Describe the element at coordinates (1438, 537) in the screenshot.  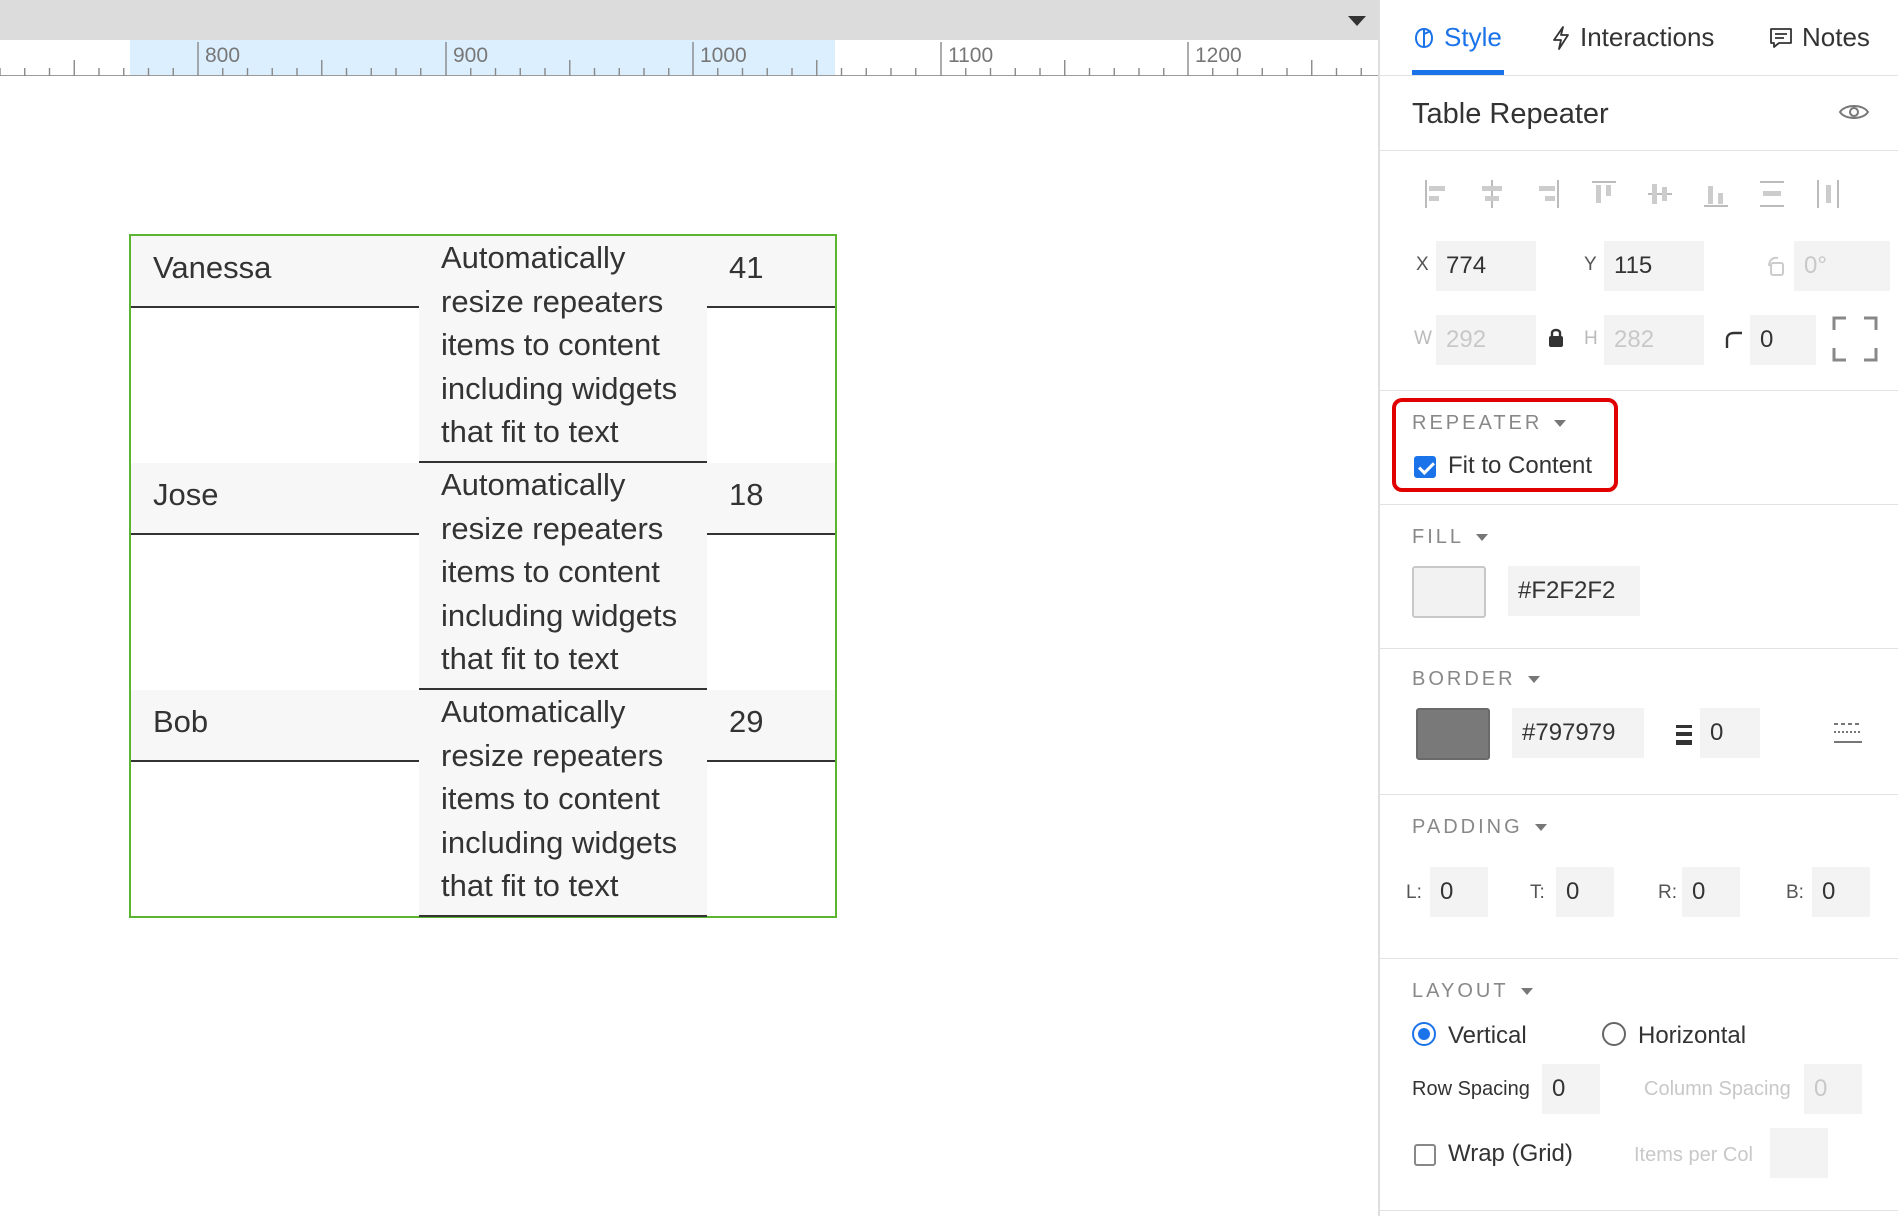
I see `fill-heading: FILL` at that location.